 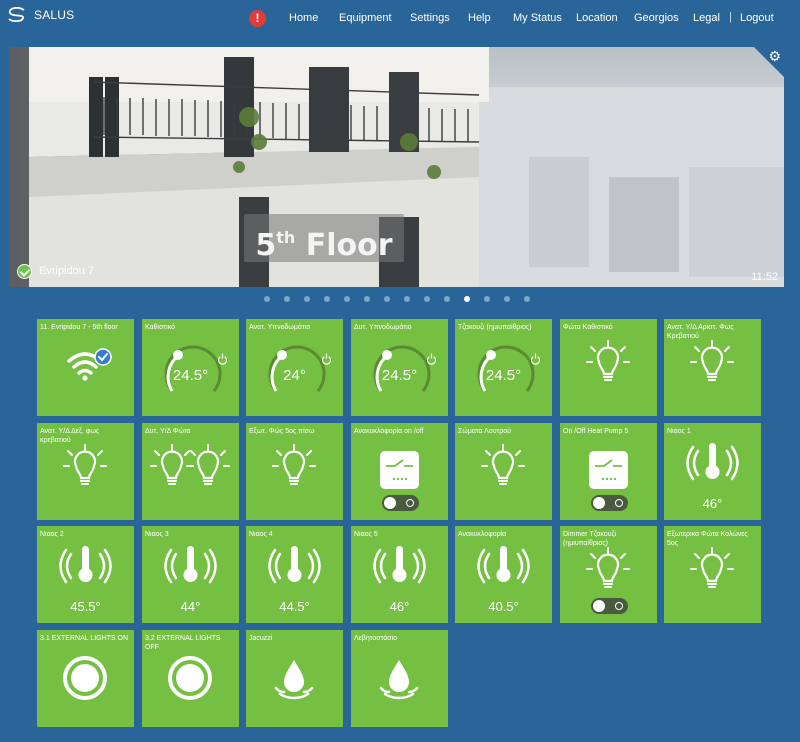 I want to click on current-time: 11:52, so click(x=764, y=277).